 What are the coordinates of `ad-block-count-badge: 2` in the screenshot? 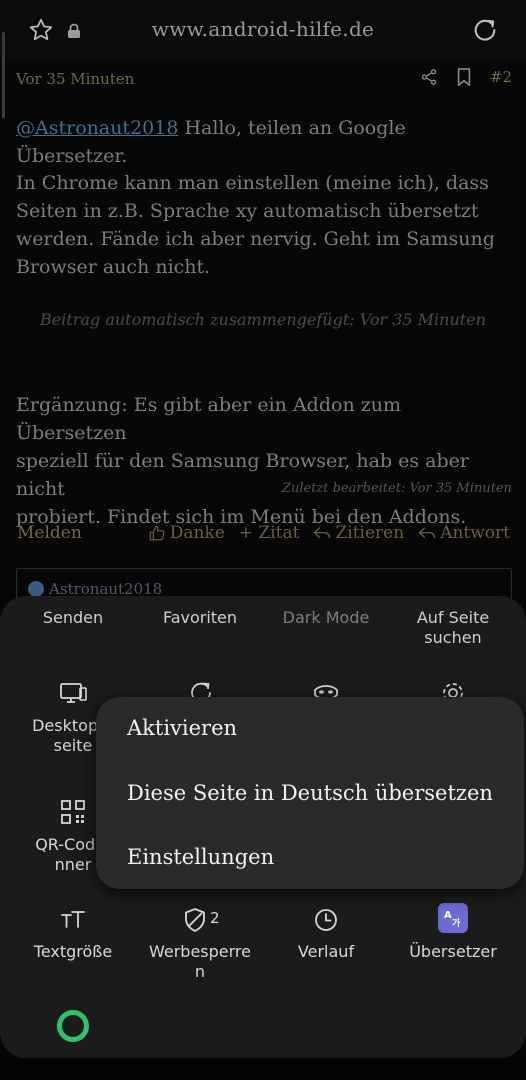 It's located at (215, 918).